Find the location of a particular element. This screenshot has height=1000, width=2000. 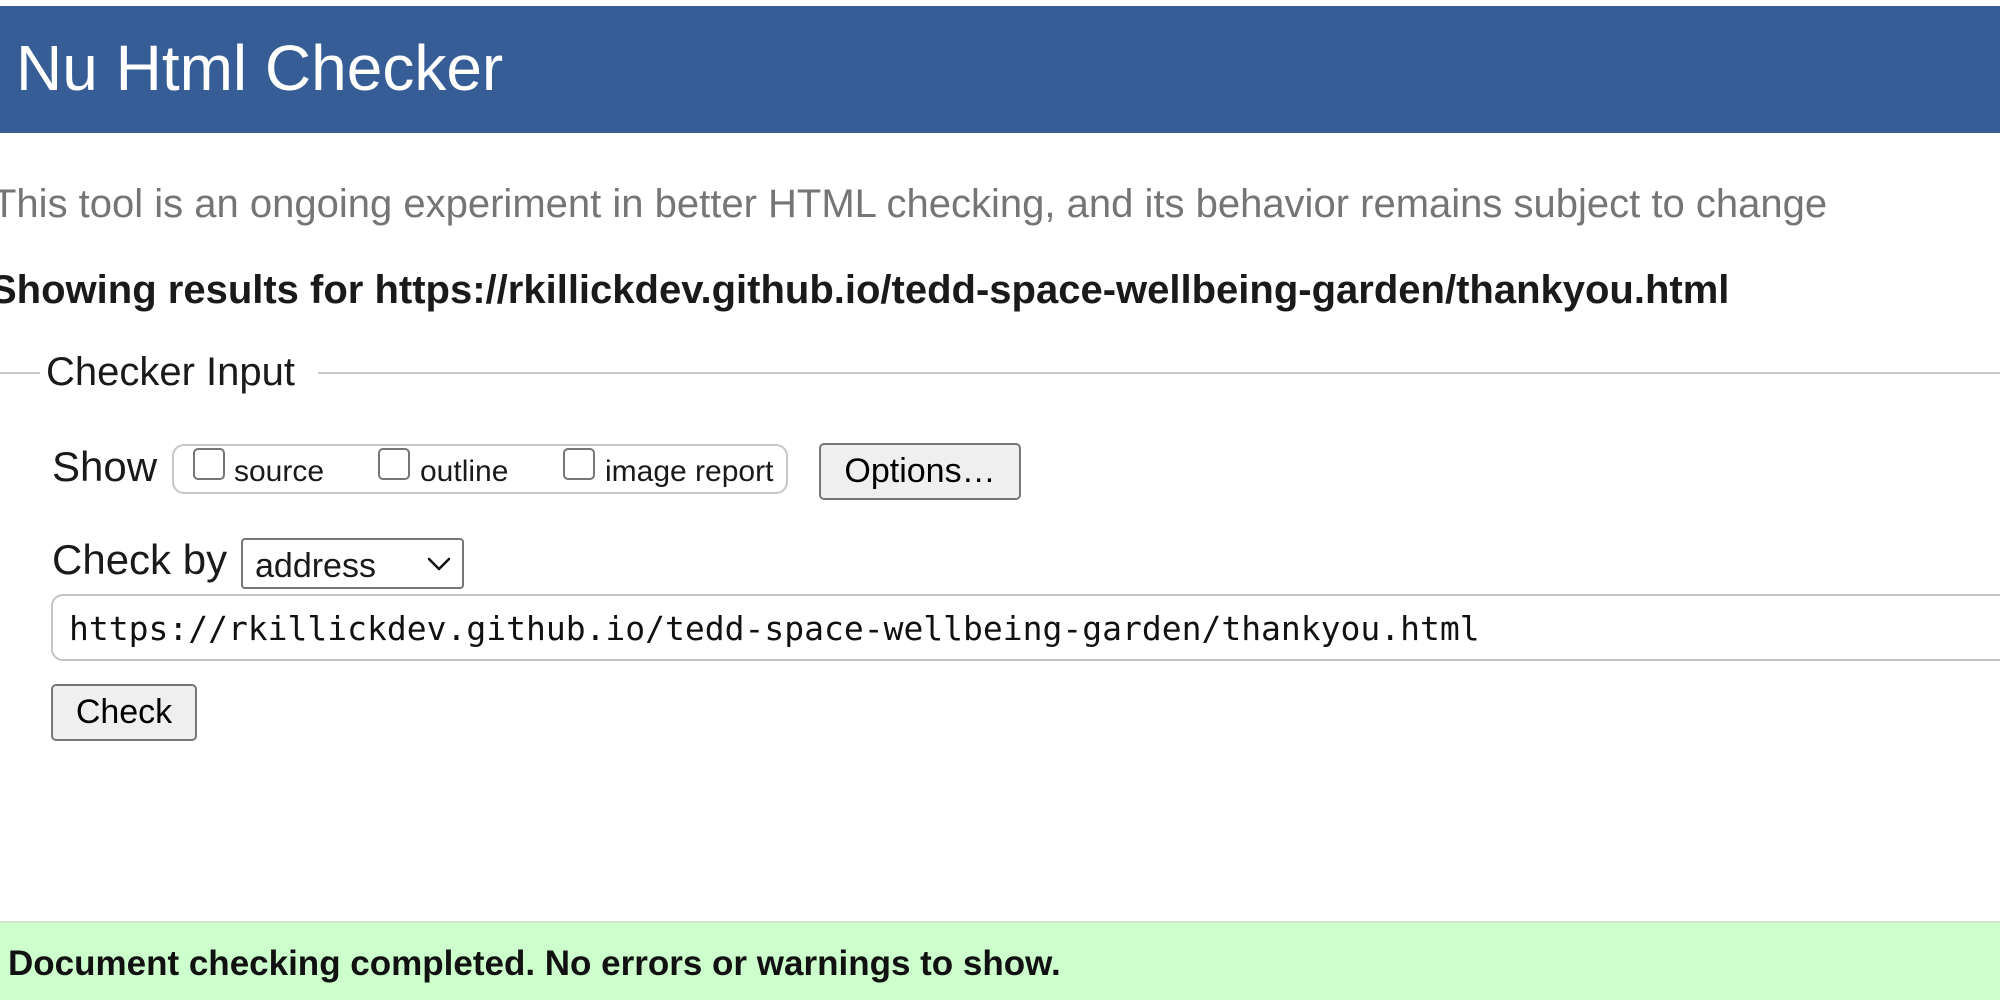

source-checkbox is located at coordinates (209, 464).